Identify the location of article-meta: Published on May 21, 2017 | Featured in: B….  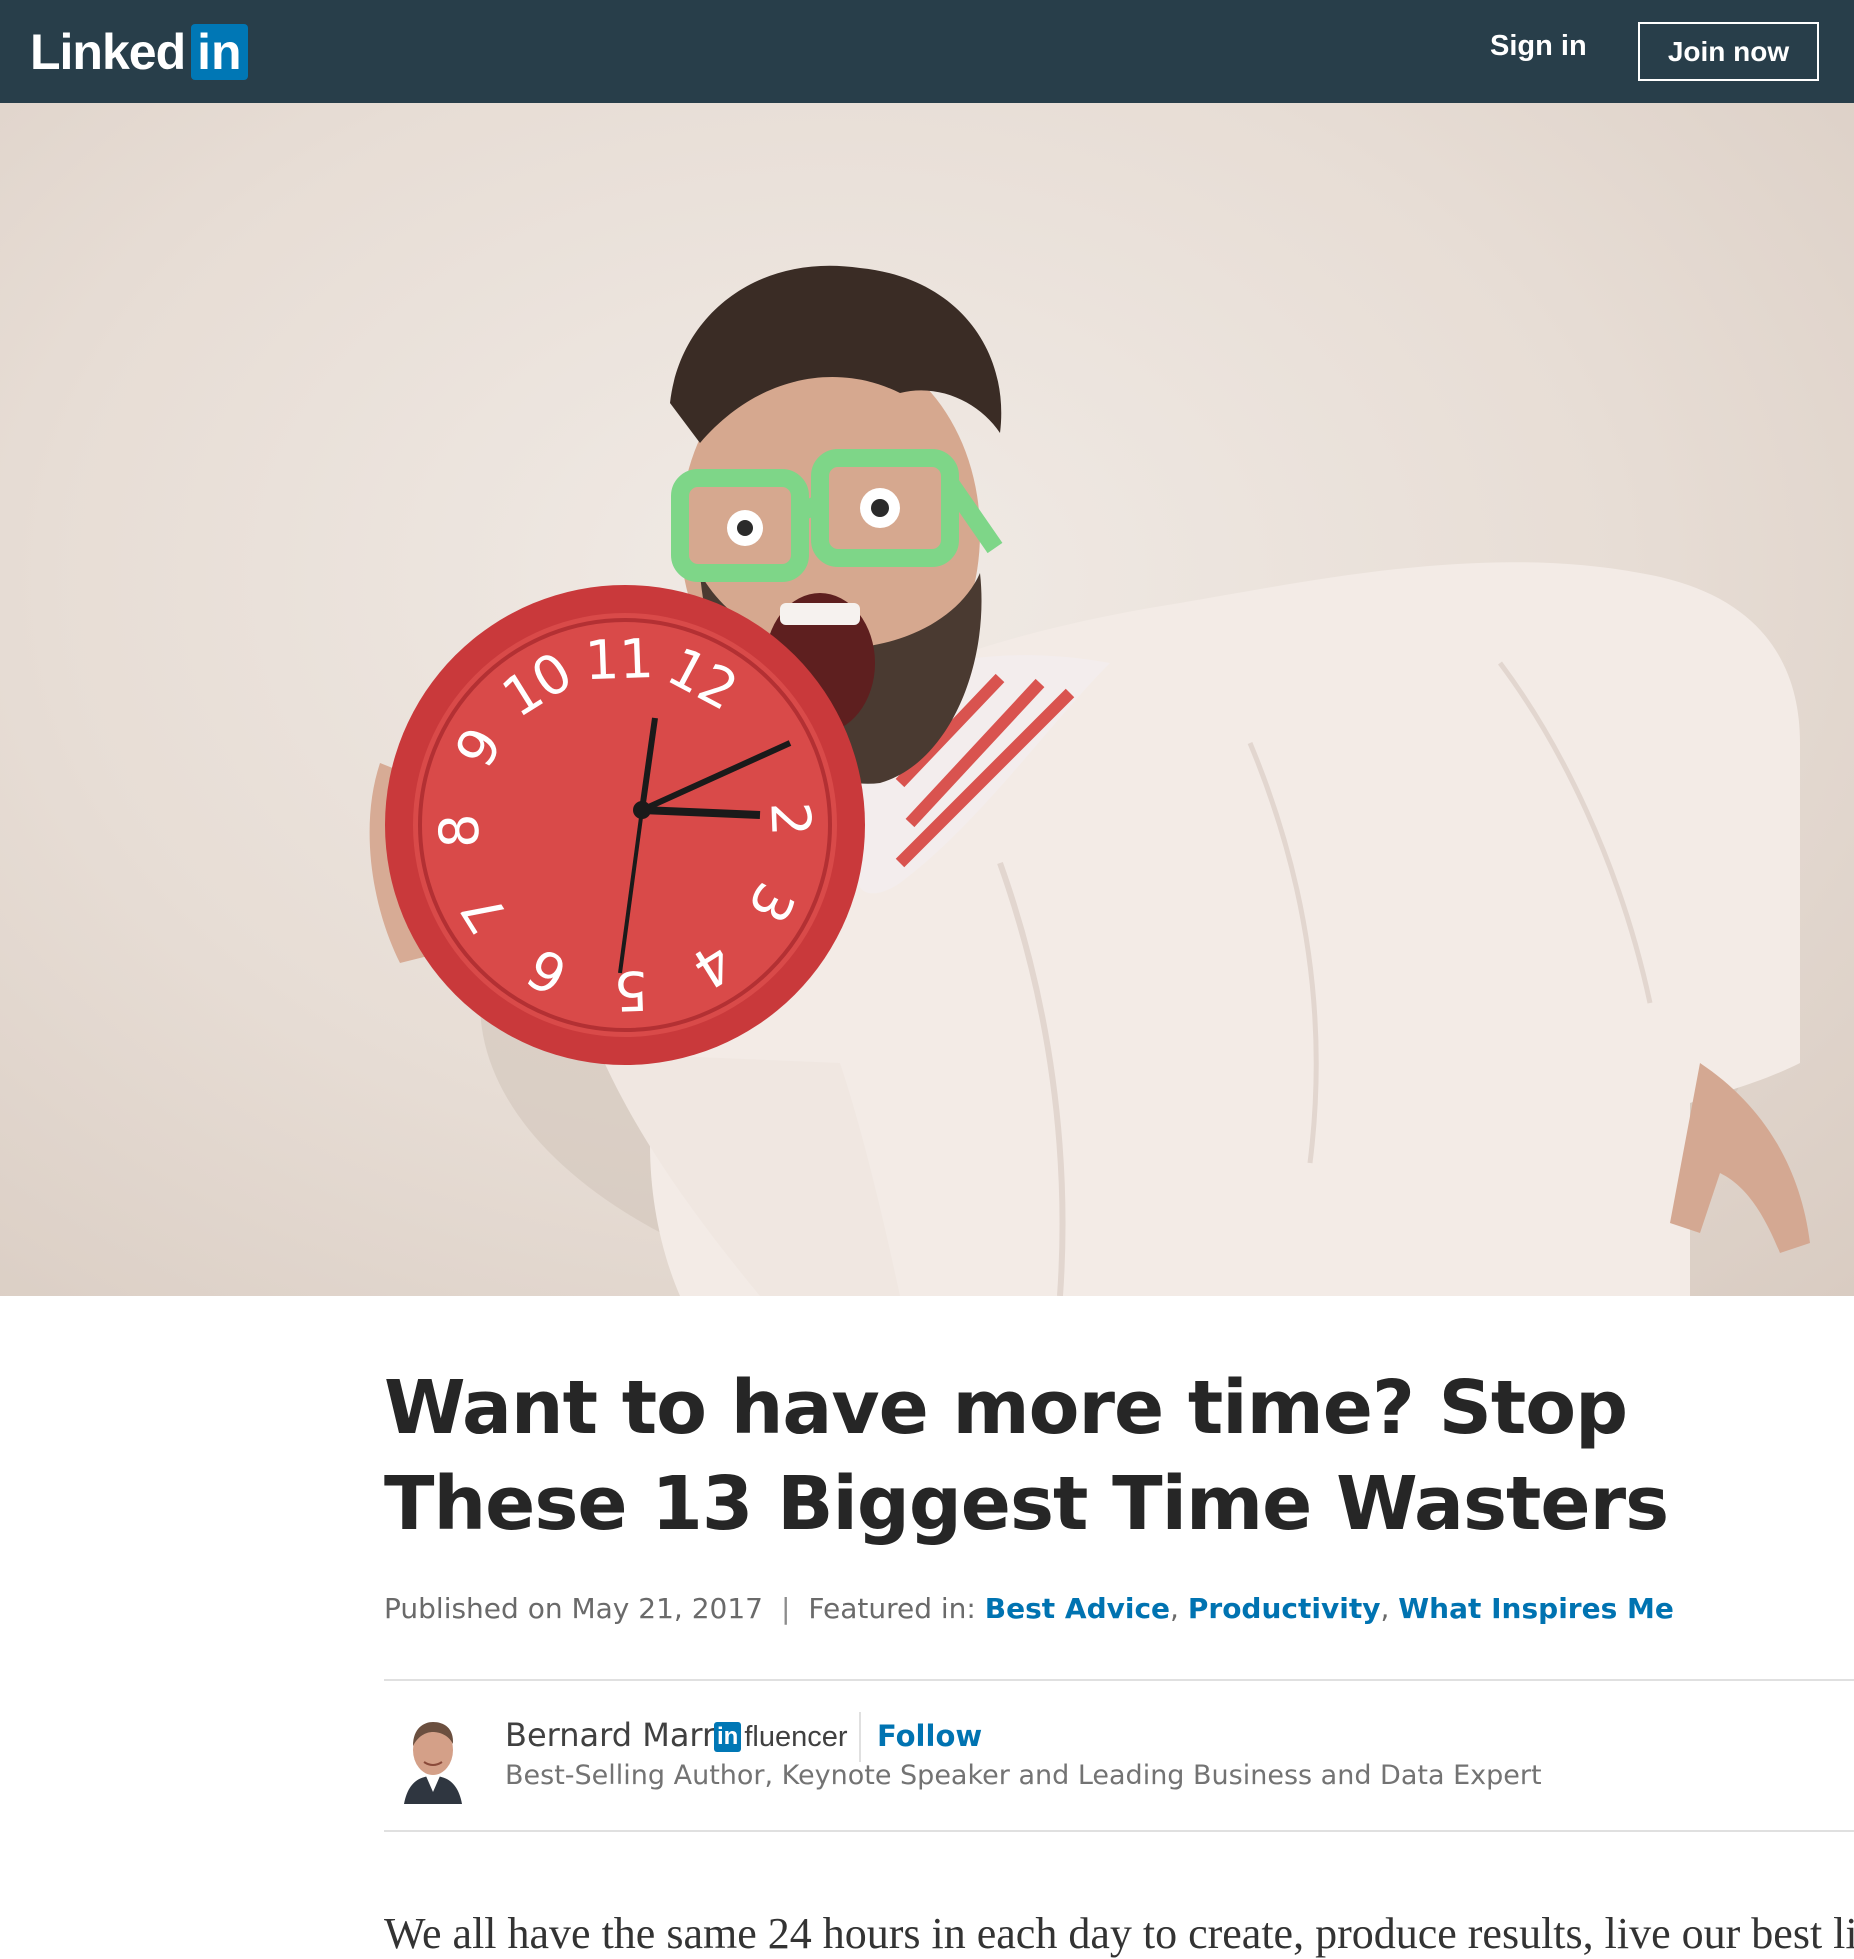
(1029, 1608).